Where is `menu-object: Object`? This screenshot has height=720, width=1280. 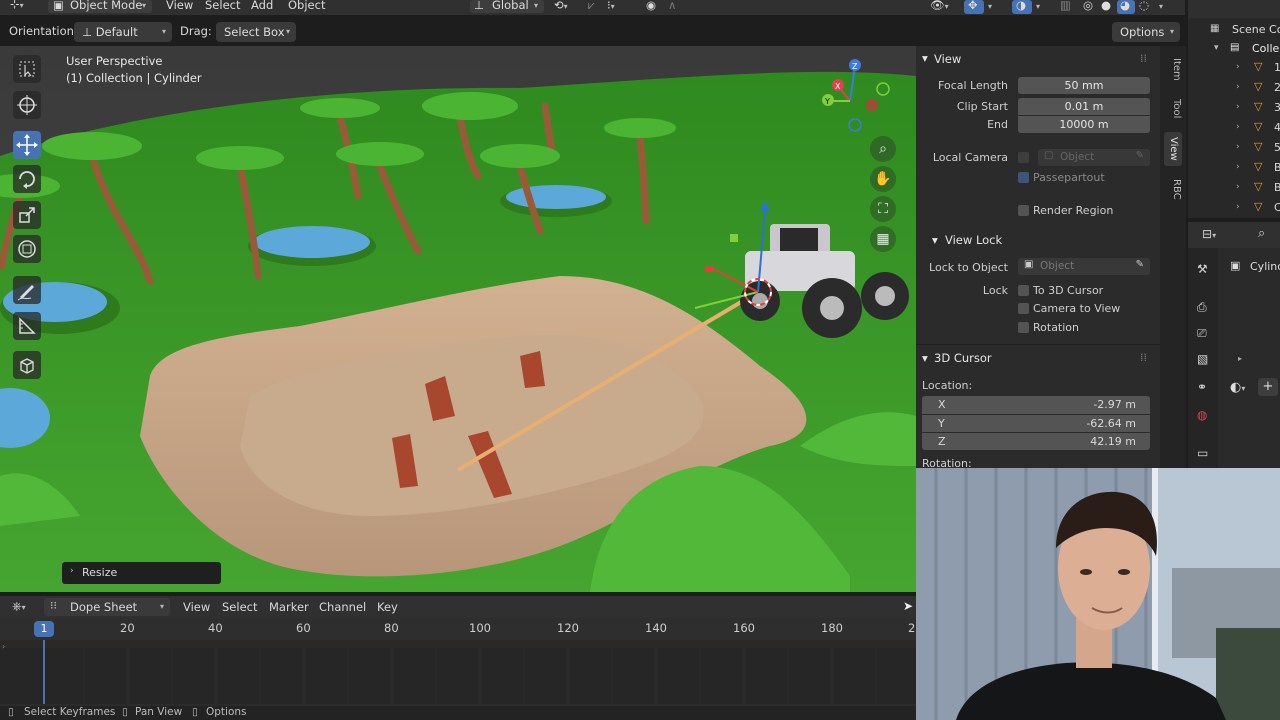 menu-object: Object is located at coordinates (306, 6).